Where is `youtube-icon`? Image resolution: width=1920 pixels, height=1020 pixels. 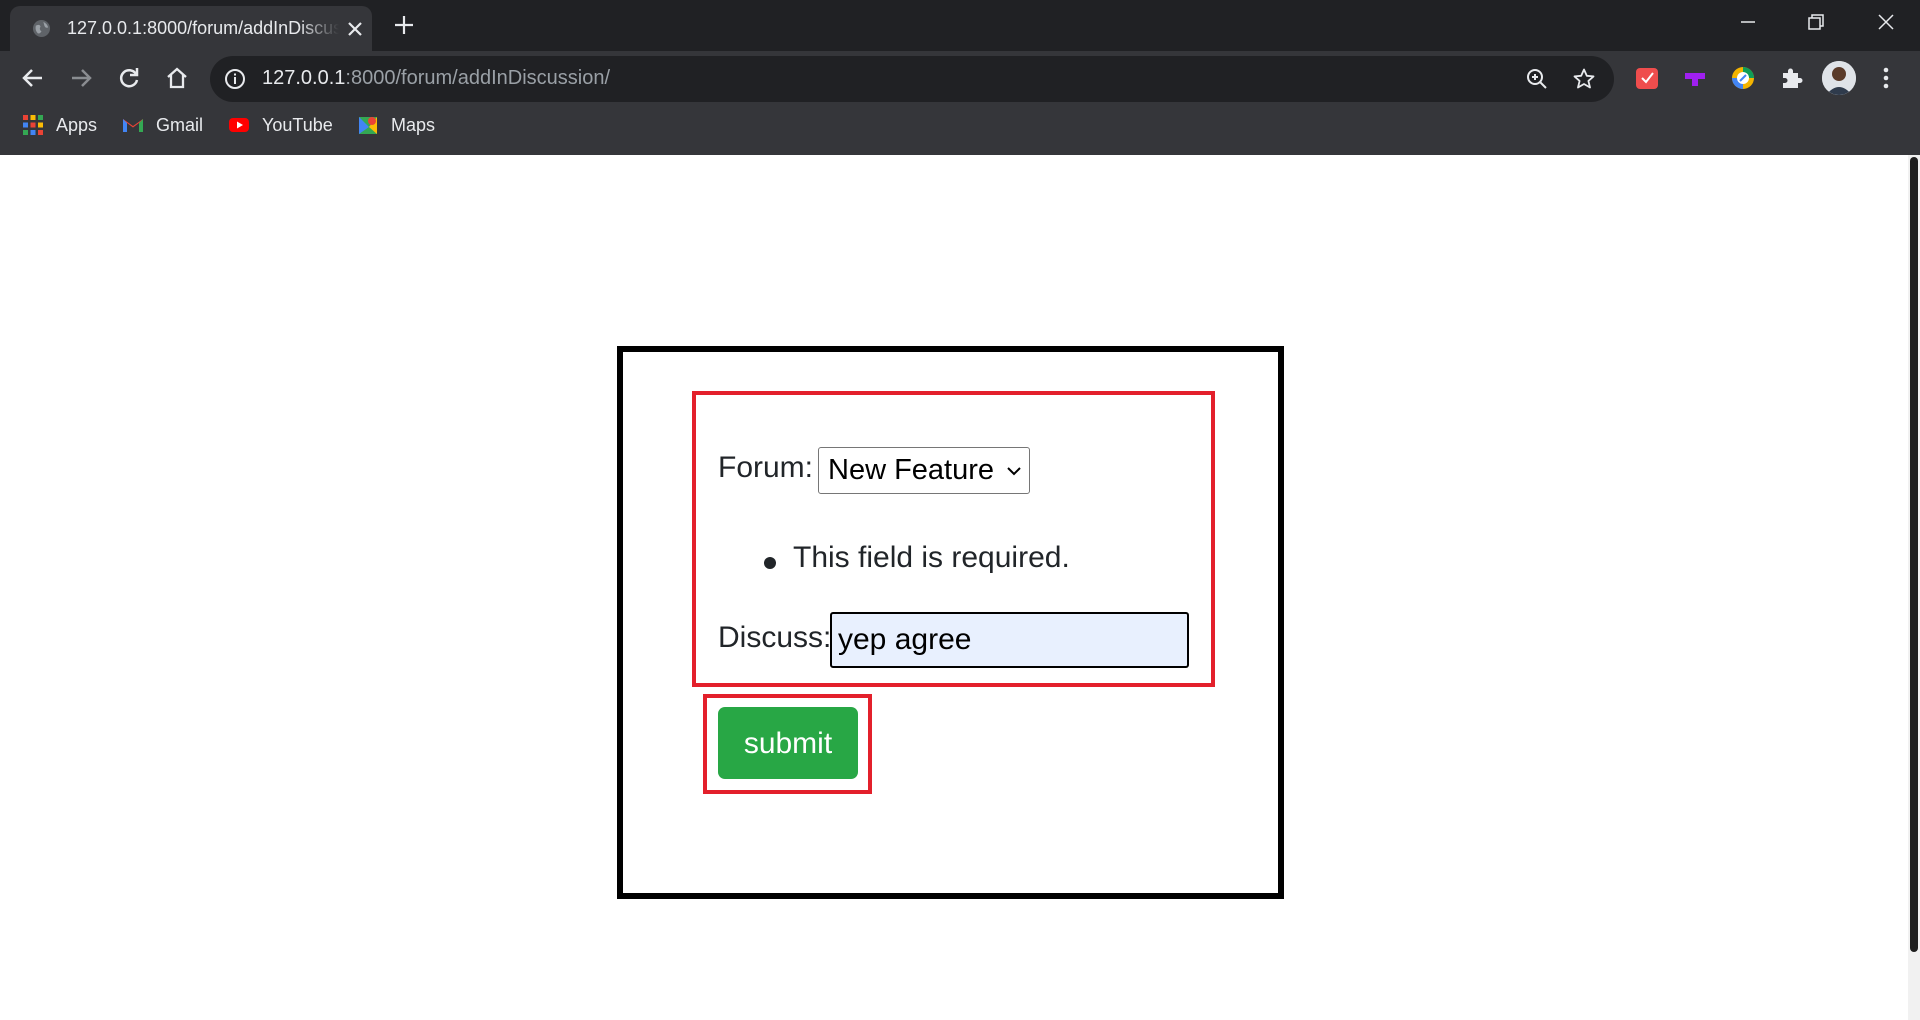 youtube-icon is located at coordinates (239, 125).